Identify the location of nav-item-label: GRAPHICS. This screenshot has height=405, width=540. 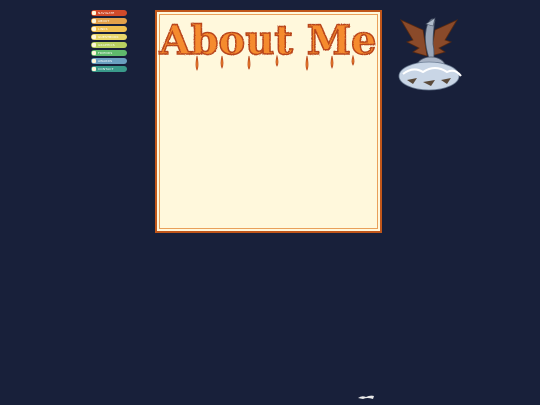
(106, 45).